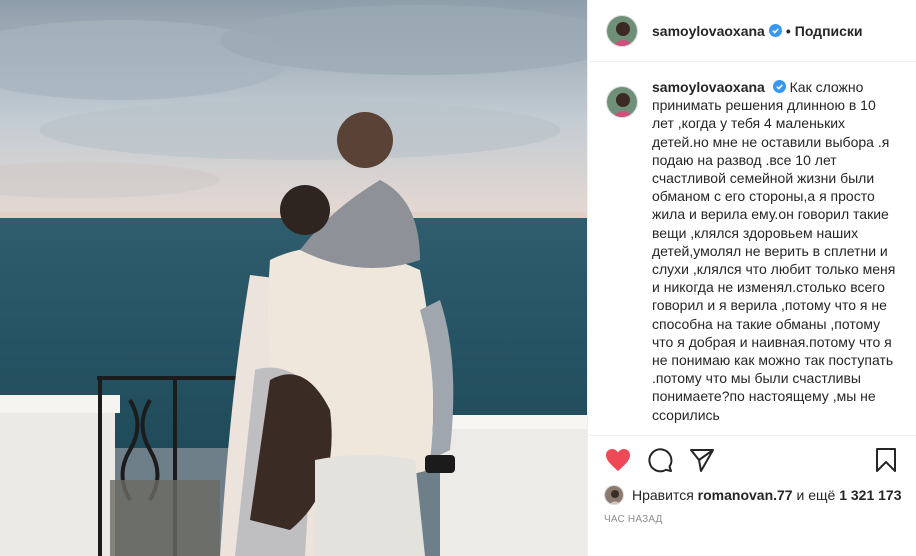  What do you see at coordinates (622, 30) in the screenshot?
I see `author-avatar` at bounding box center [622, 30].